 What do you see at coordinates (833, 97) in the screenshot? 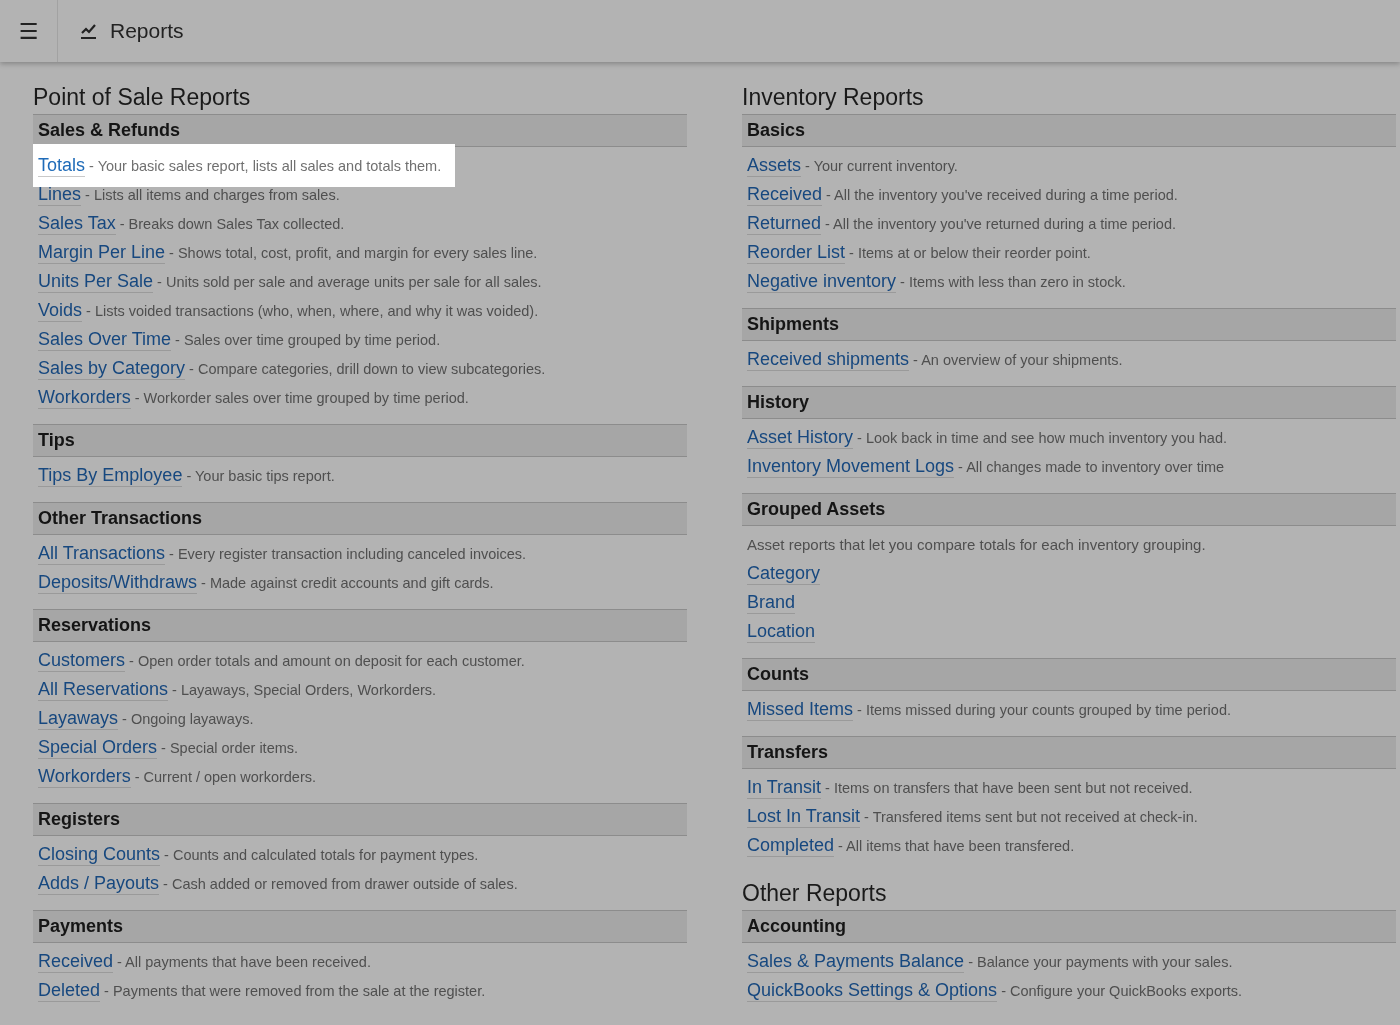
I see `group-title: Inventory Reports` at bounding box center [833, 97].